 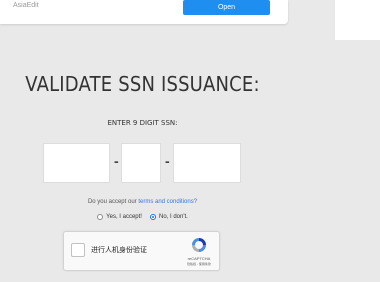 I want to click on recaptcha-terms: 隐私权 - 使用条款, so click(x=199, y=264).